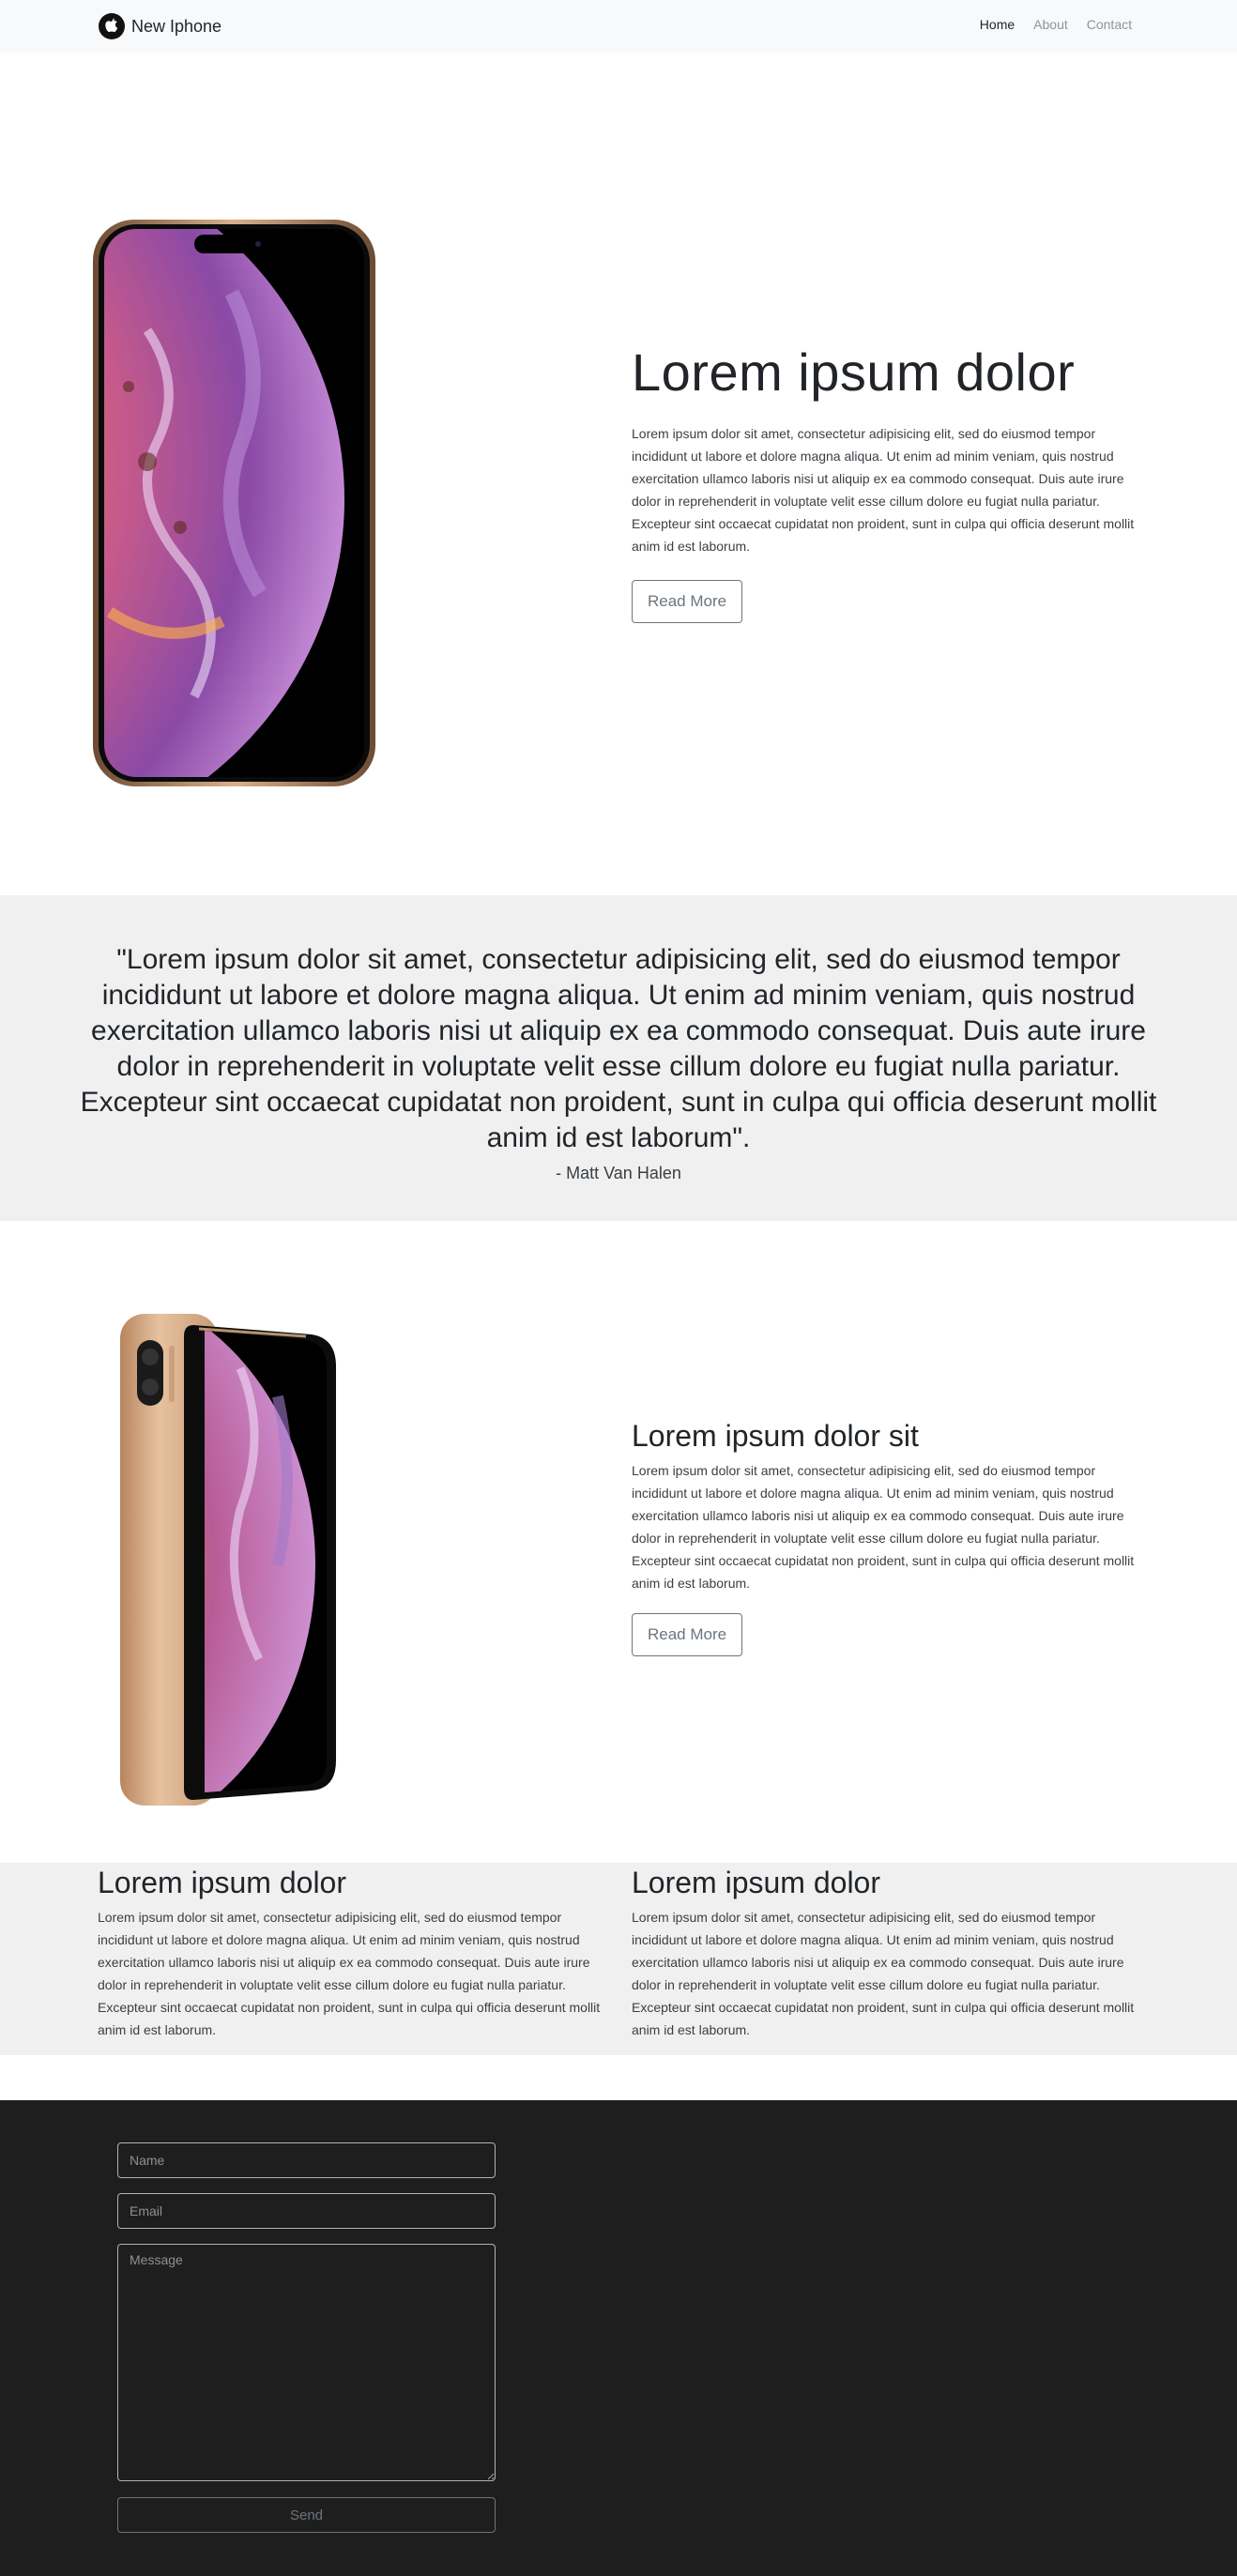 This screenshot has height=2576, width=1237. Describe the element at coordinates (1050, 24) in the screenshot. I see `nav-link-about: About` at that location.